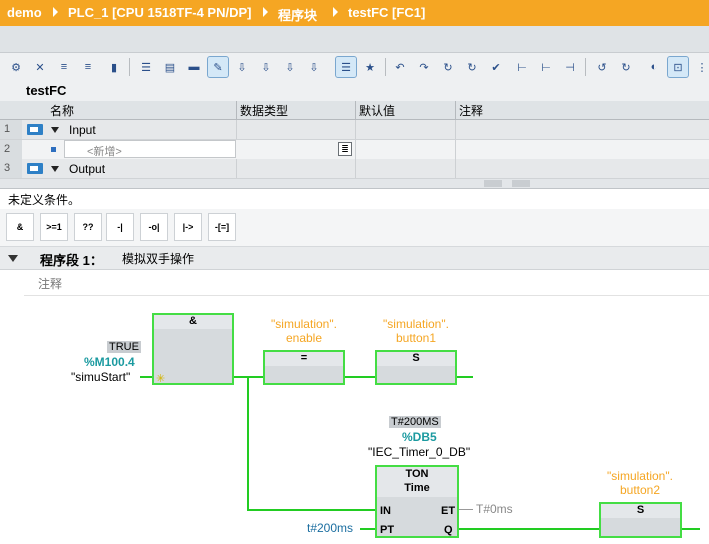  I want to click on breadcrumb-item-block: testFC [FC1], so click(386, 12).